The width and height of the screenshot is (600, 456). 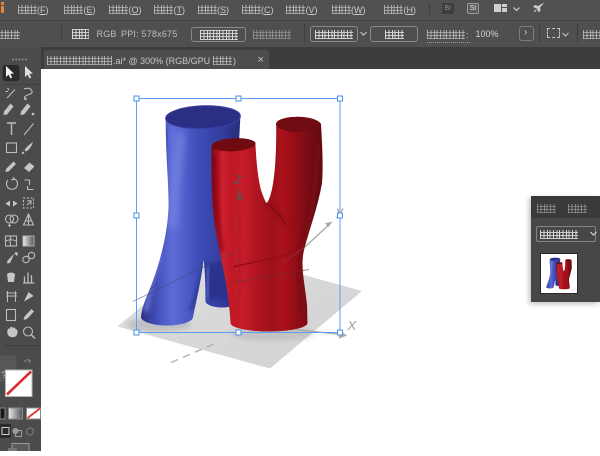 I want to click on svg-text: X, so click(x=352, y=325).